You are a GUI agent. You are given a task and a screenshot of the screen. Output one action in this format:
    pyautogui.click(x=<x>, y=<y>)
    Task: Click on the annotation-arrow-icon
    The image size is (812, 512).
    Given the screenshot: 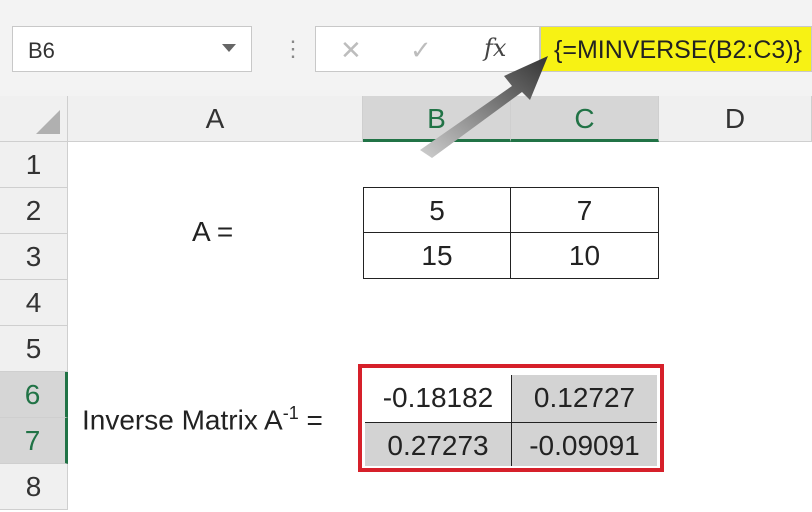 What is the action you would take?
    pyautogui.click(x=484, y=107)
    